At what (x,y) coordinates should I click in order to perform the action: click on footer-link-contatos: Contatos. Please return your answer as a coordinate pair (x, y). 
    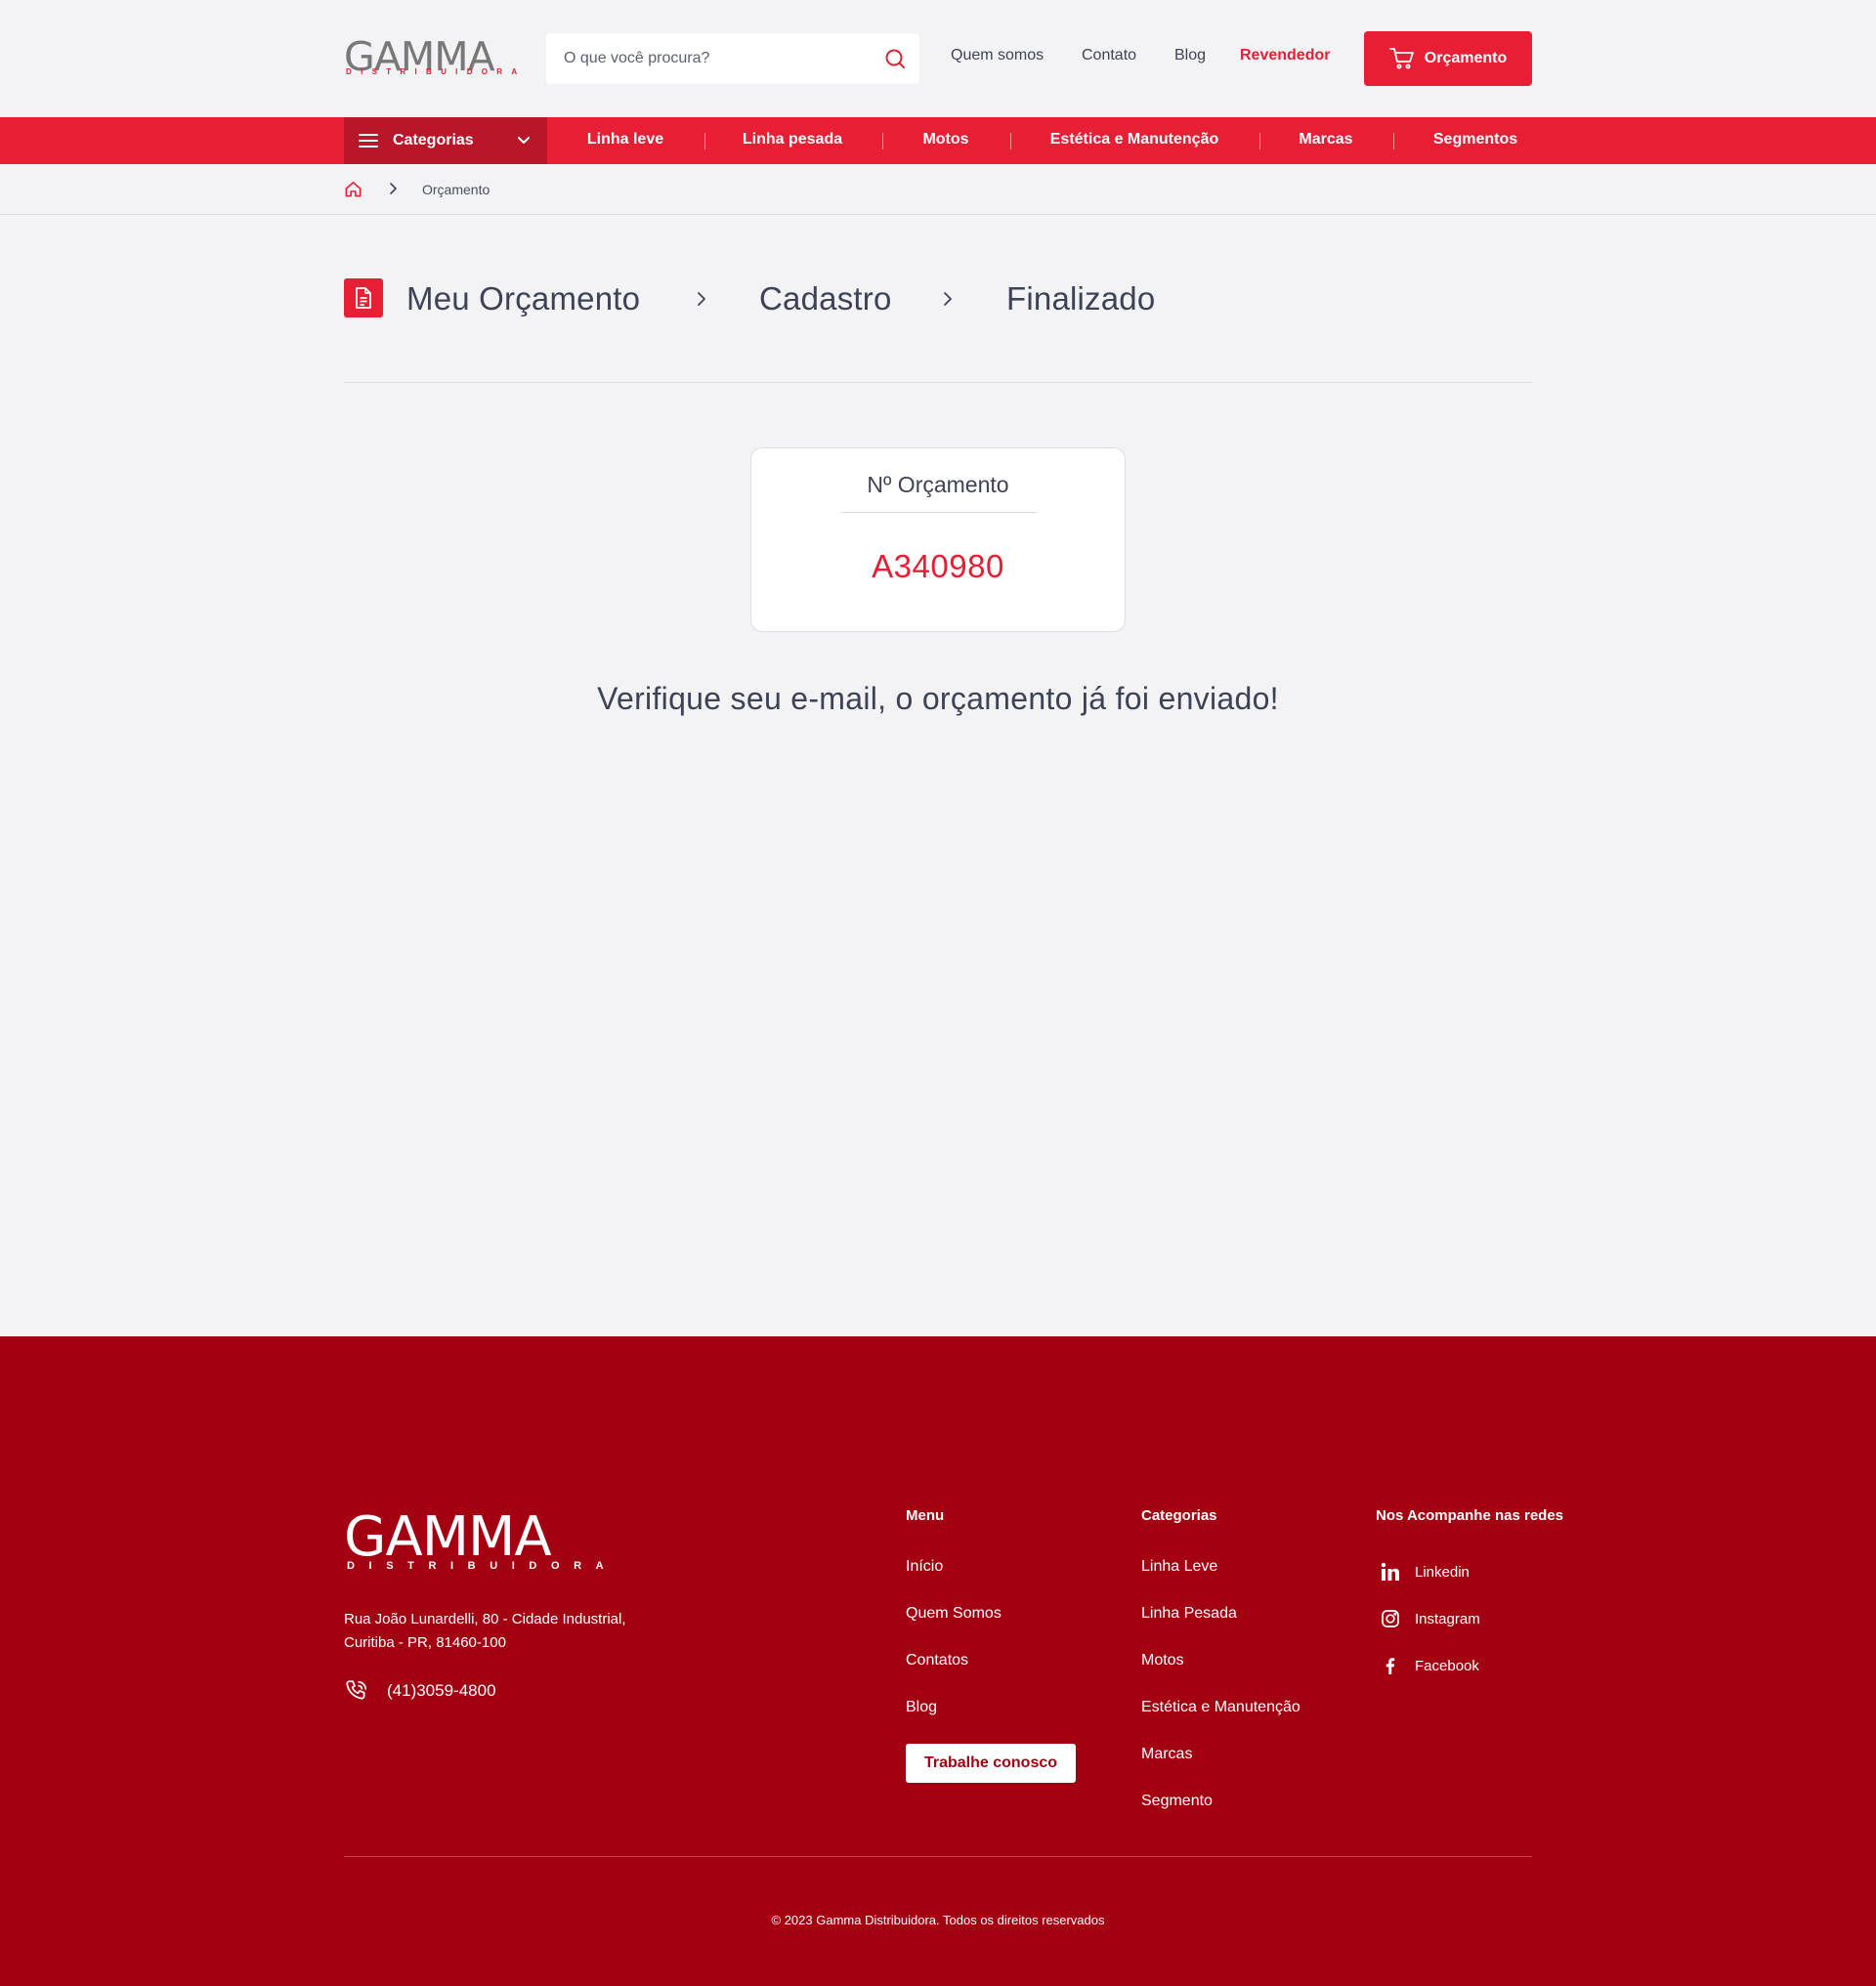
    Looking at the image, I should click on (937, 1660).